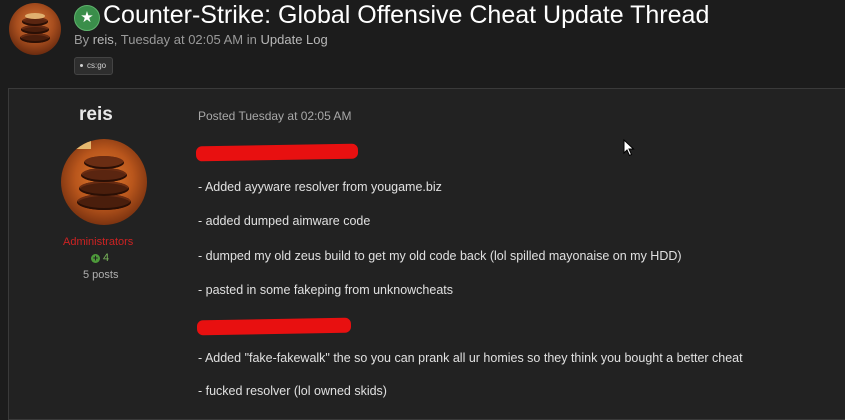 Image resolution: width=845 pixels, height=420 pixels. I want to click on byline-date: Tuesday at 02:05 AM, so click(182, 39).